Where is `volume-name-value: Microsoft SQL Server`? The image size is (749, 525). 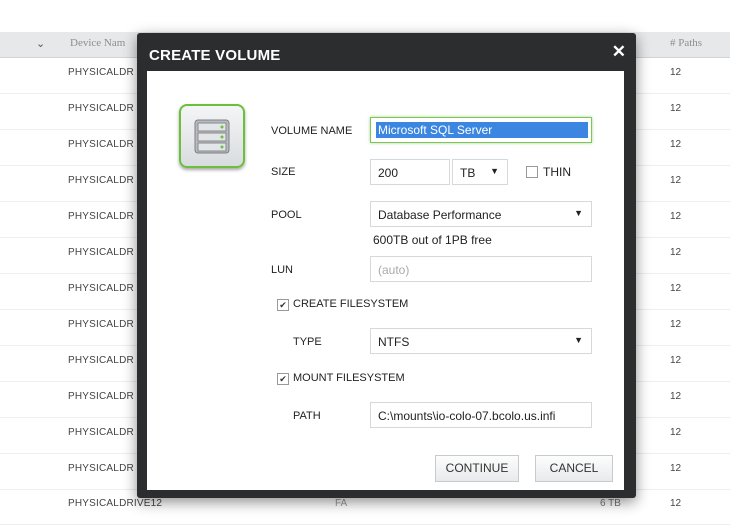
volume-name-value: Microsoft SQL Server is located at coordinates (482, 130).